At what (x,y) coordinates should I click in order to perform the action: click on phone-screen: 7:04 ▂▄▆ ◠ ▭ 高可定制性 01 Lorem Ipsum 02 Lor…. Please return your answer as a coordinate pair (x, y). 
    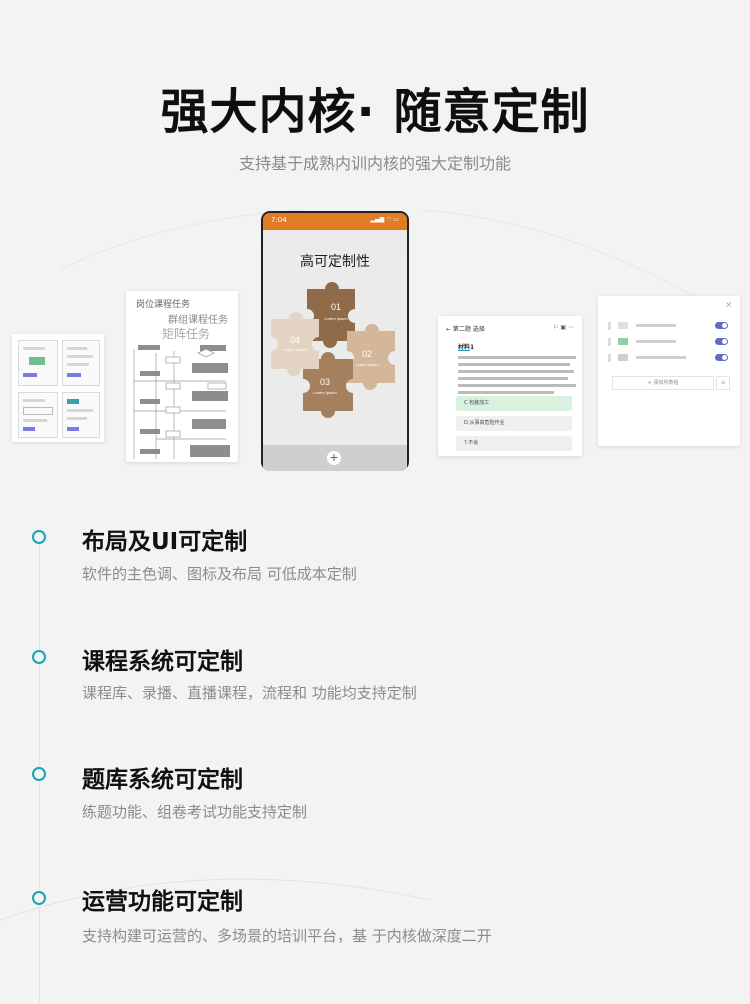
    Looking at the image, I should click on (335, 342).